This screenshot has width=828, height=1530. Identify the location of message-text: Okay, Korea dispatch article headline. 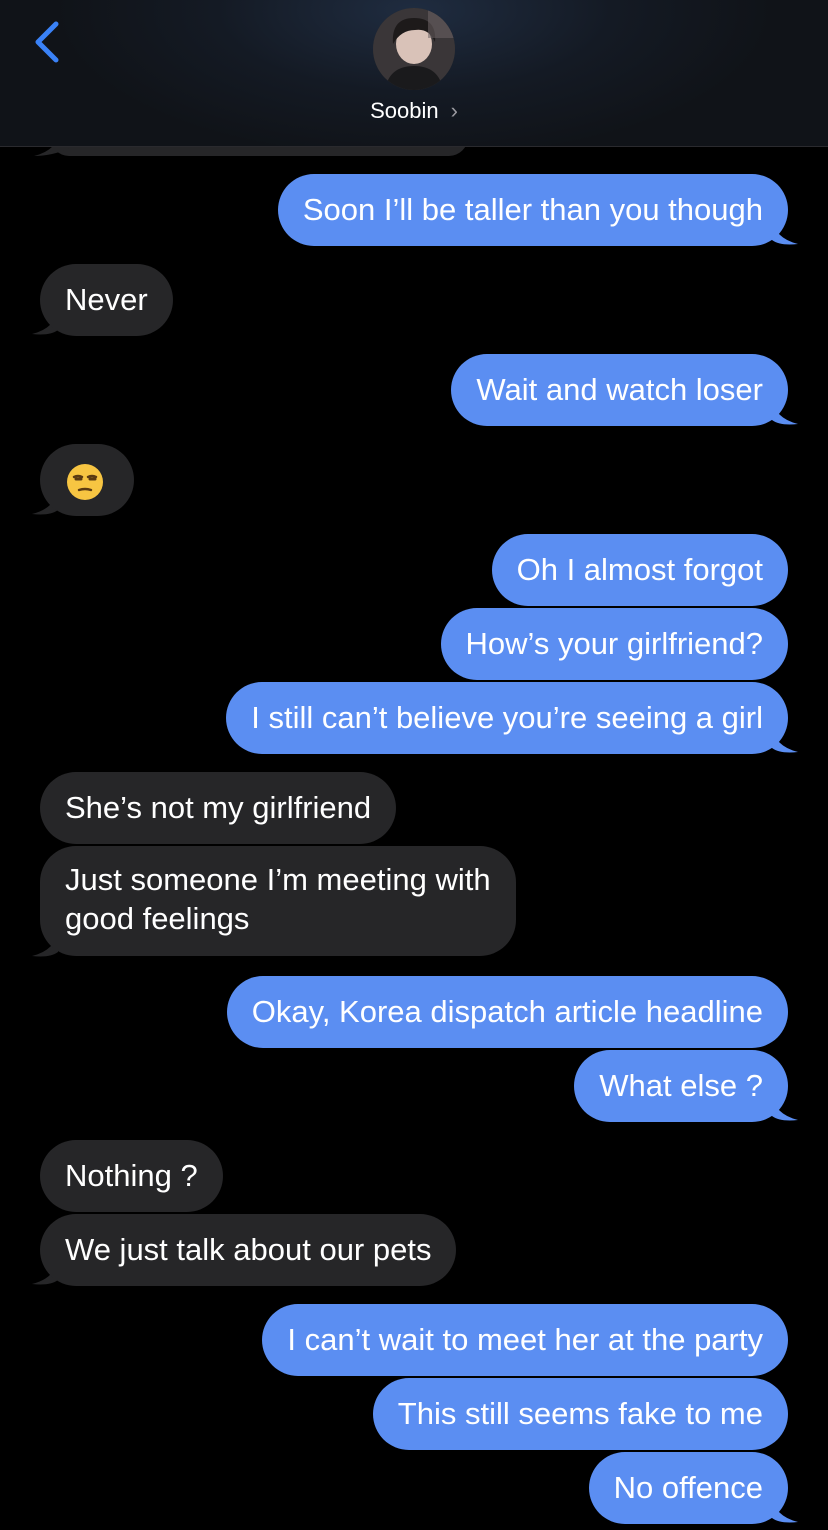
(507, 1011).